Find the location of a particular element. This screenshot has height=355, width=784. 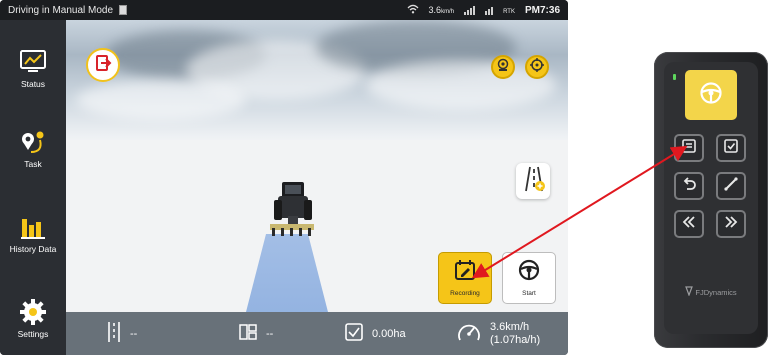

speed-stat: 3.6km/h (1.07ha/h) is located at coordinates (498, 333).